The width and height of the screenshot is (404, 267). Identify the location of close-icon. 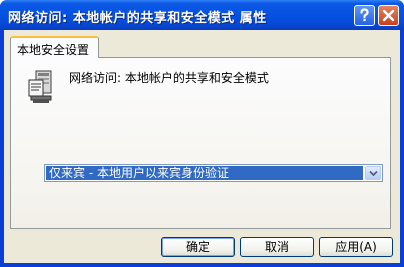
(388, 15).